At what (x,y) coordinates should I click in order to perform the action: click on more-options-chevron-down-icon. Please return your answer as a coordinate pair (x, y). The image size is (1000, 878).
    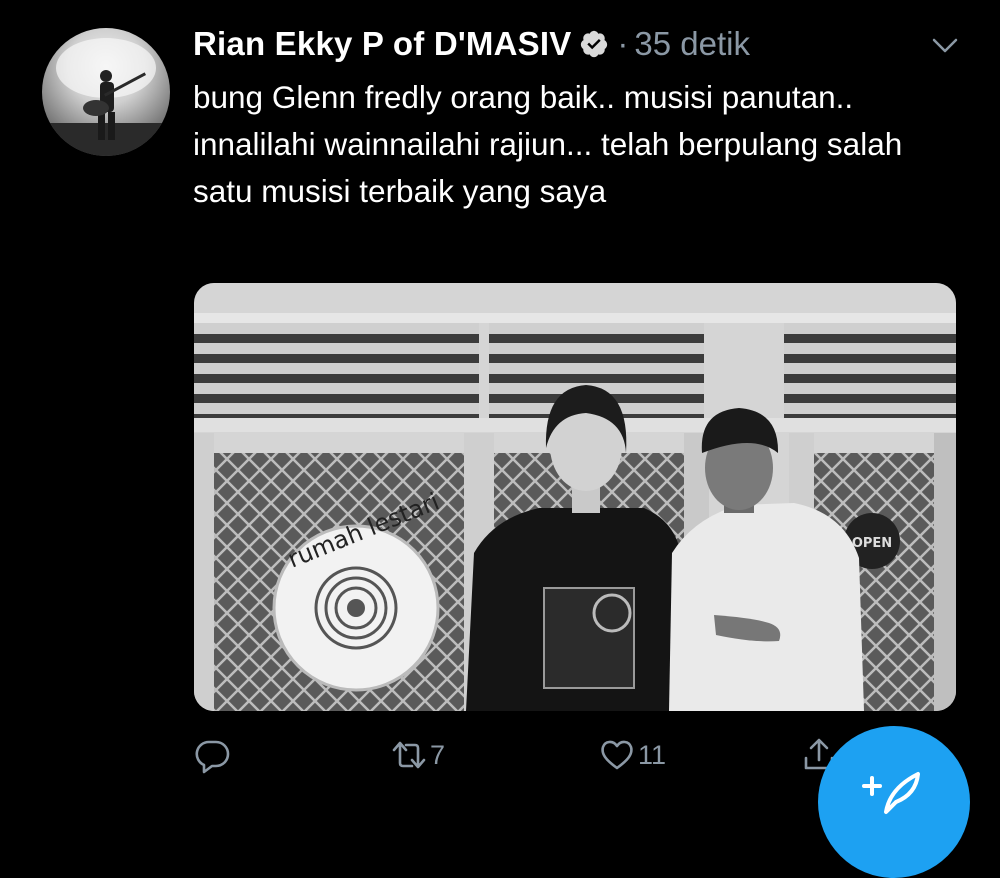
    Looking at the image, I should click on (945, 45).